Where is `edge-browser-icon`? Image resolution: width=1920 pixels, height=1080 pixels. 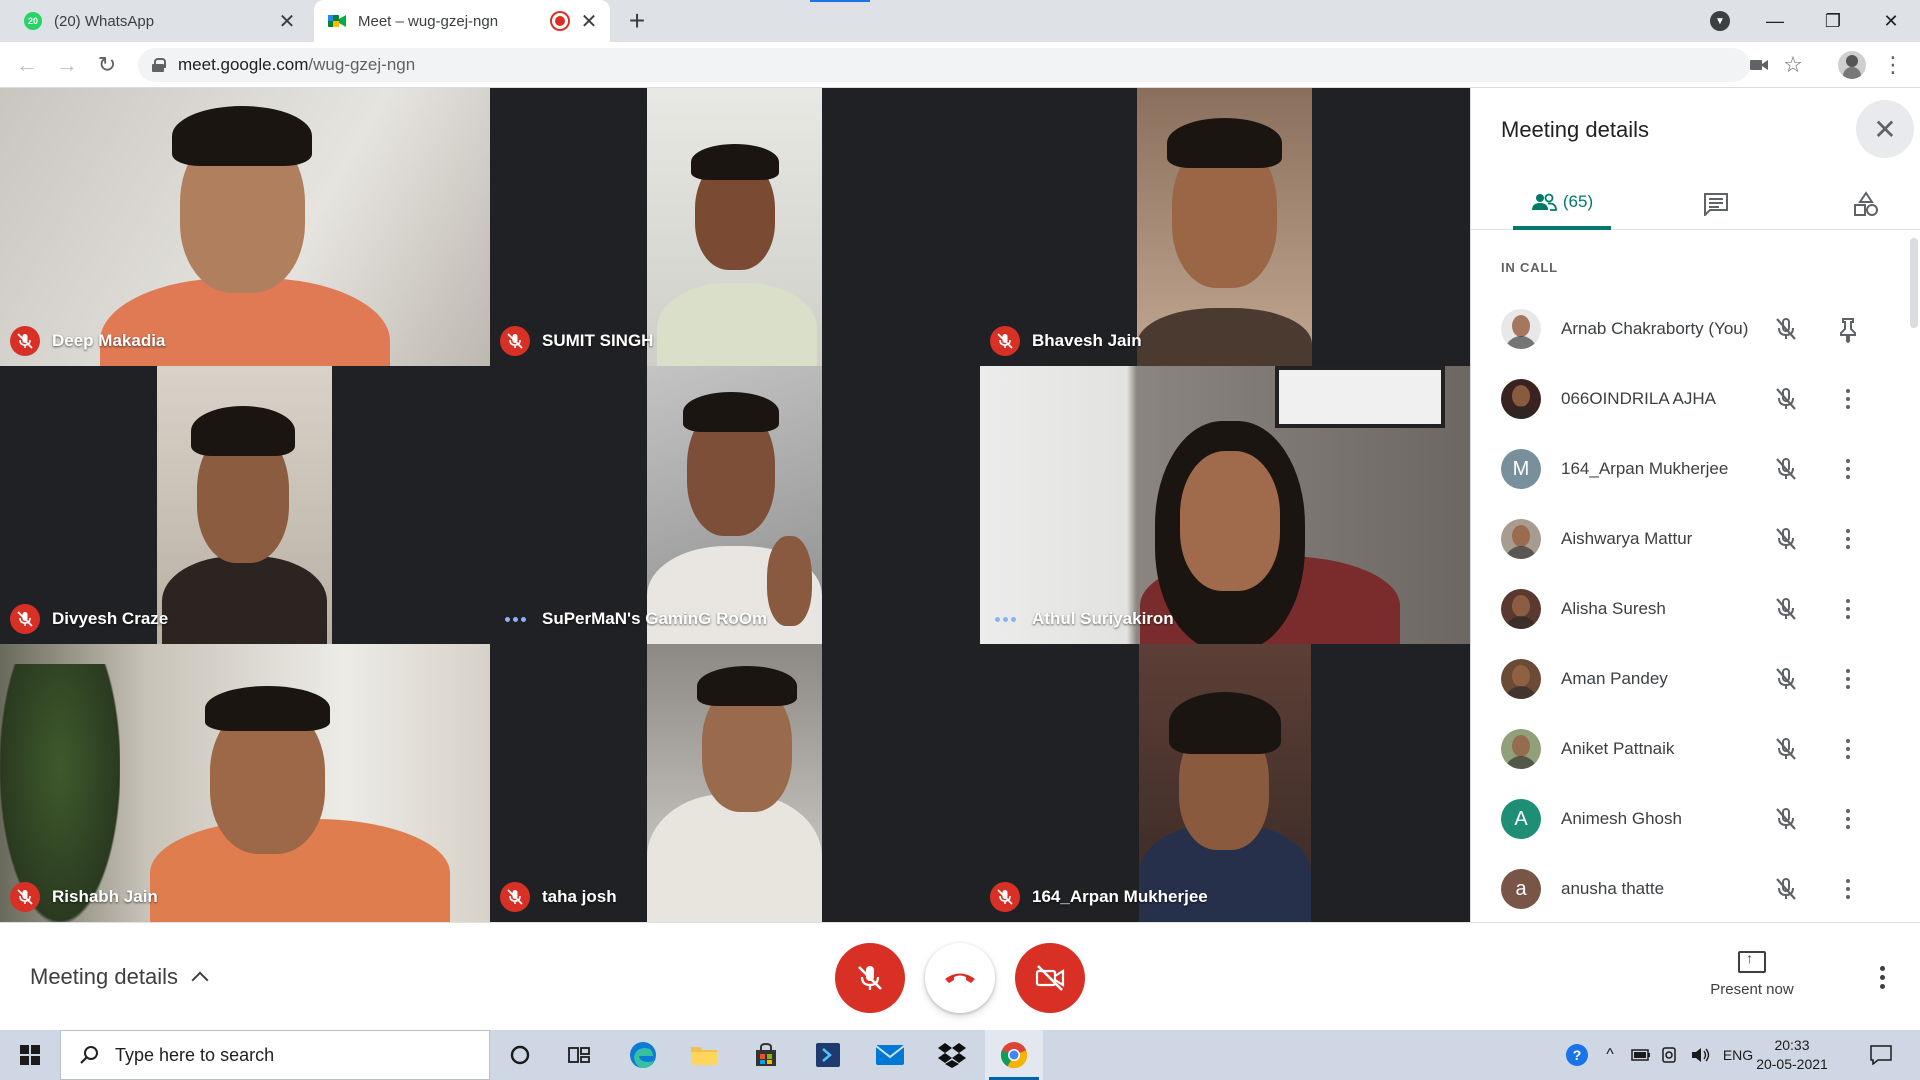 edge-browser-icon is located at coordinates (643, 1055).